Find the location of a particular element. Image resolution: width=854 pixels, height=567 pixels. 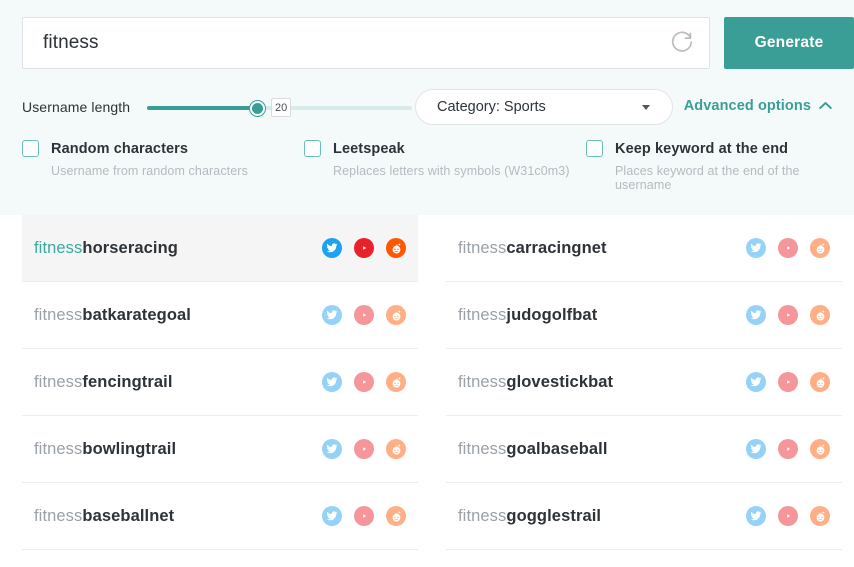

username-text: fitnessglovestickbat is located at coordinates (596, 382).